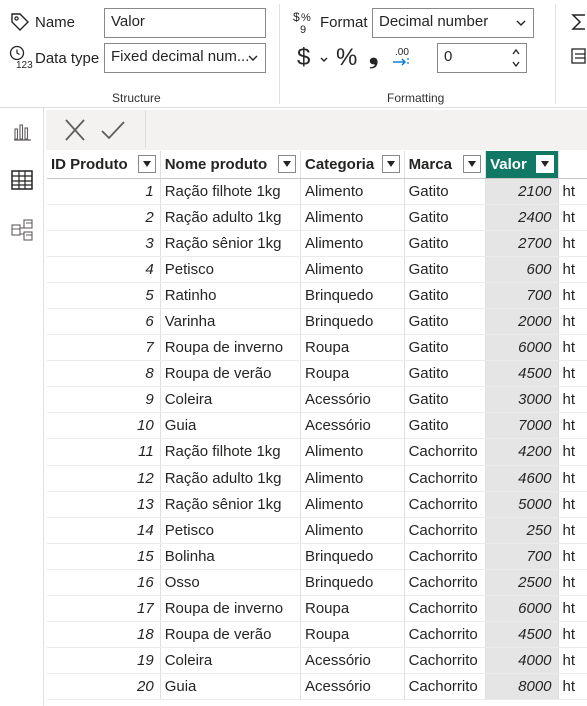 The height and width of the screenshot is (706, 587). Describe the element at coordinates (113, 130) in the screenshot. I see `check-icon` at that location.